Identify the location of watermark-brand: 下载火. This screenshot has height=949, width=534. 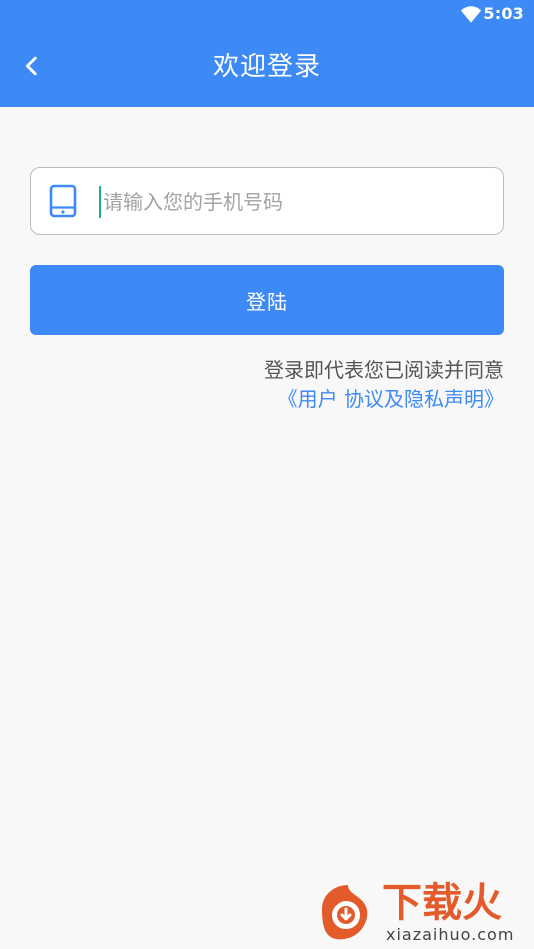
(442, 903).